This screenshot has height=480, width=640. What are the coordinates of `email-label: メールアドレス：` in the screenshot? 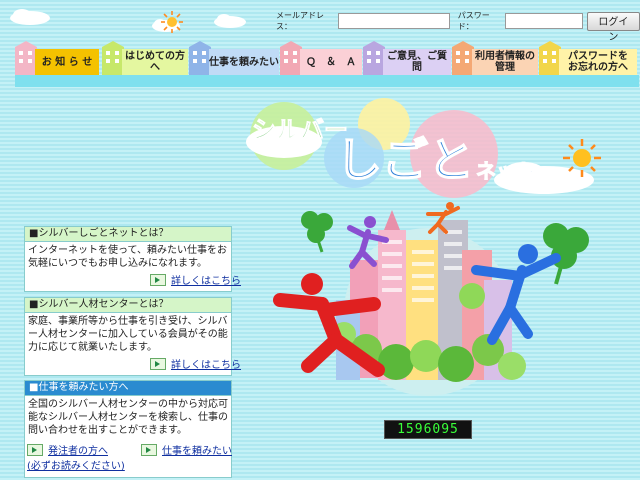 It's located at (300, 21).